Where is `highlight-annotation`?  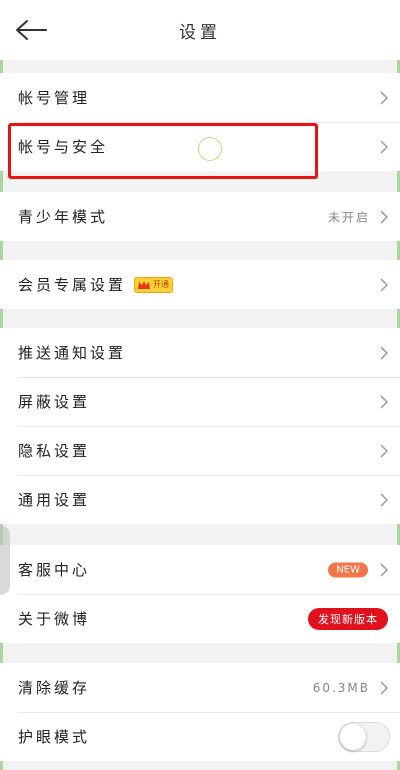 highlight-annotation is located at coordinates (163, 151).